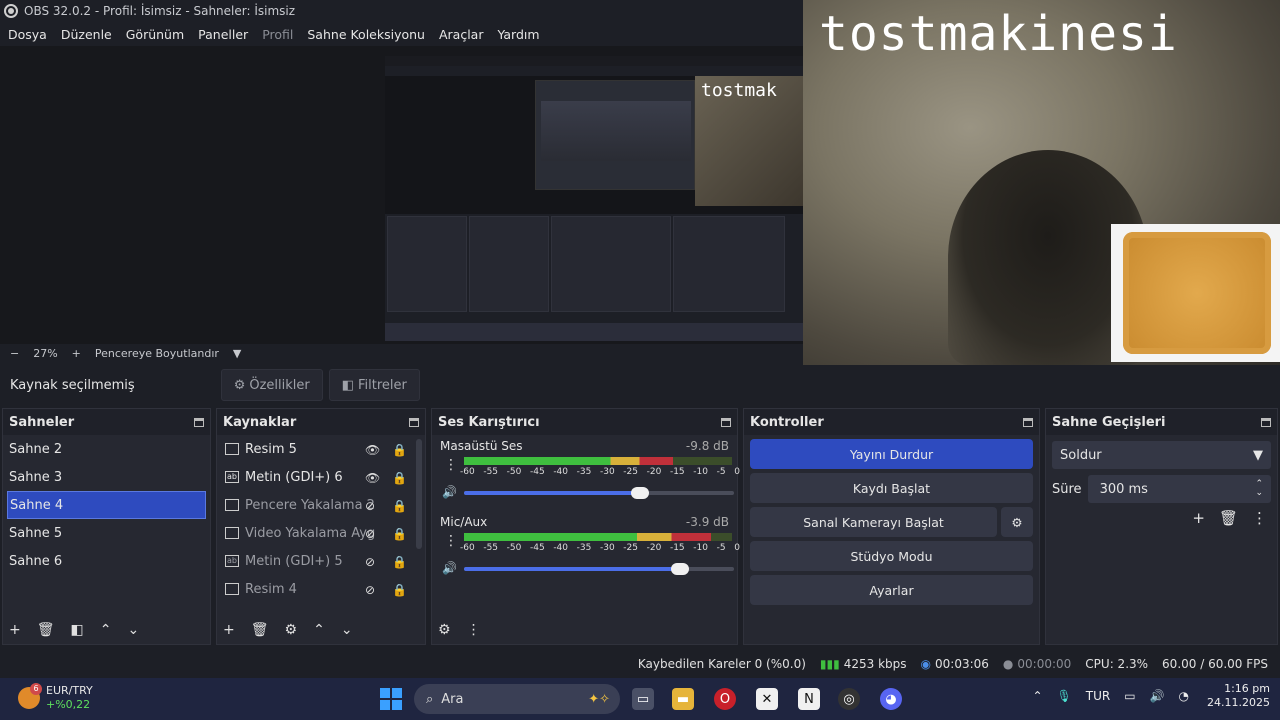  I want to click on scene-item: Sahne 2, so click(106, 449).